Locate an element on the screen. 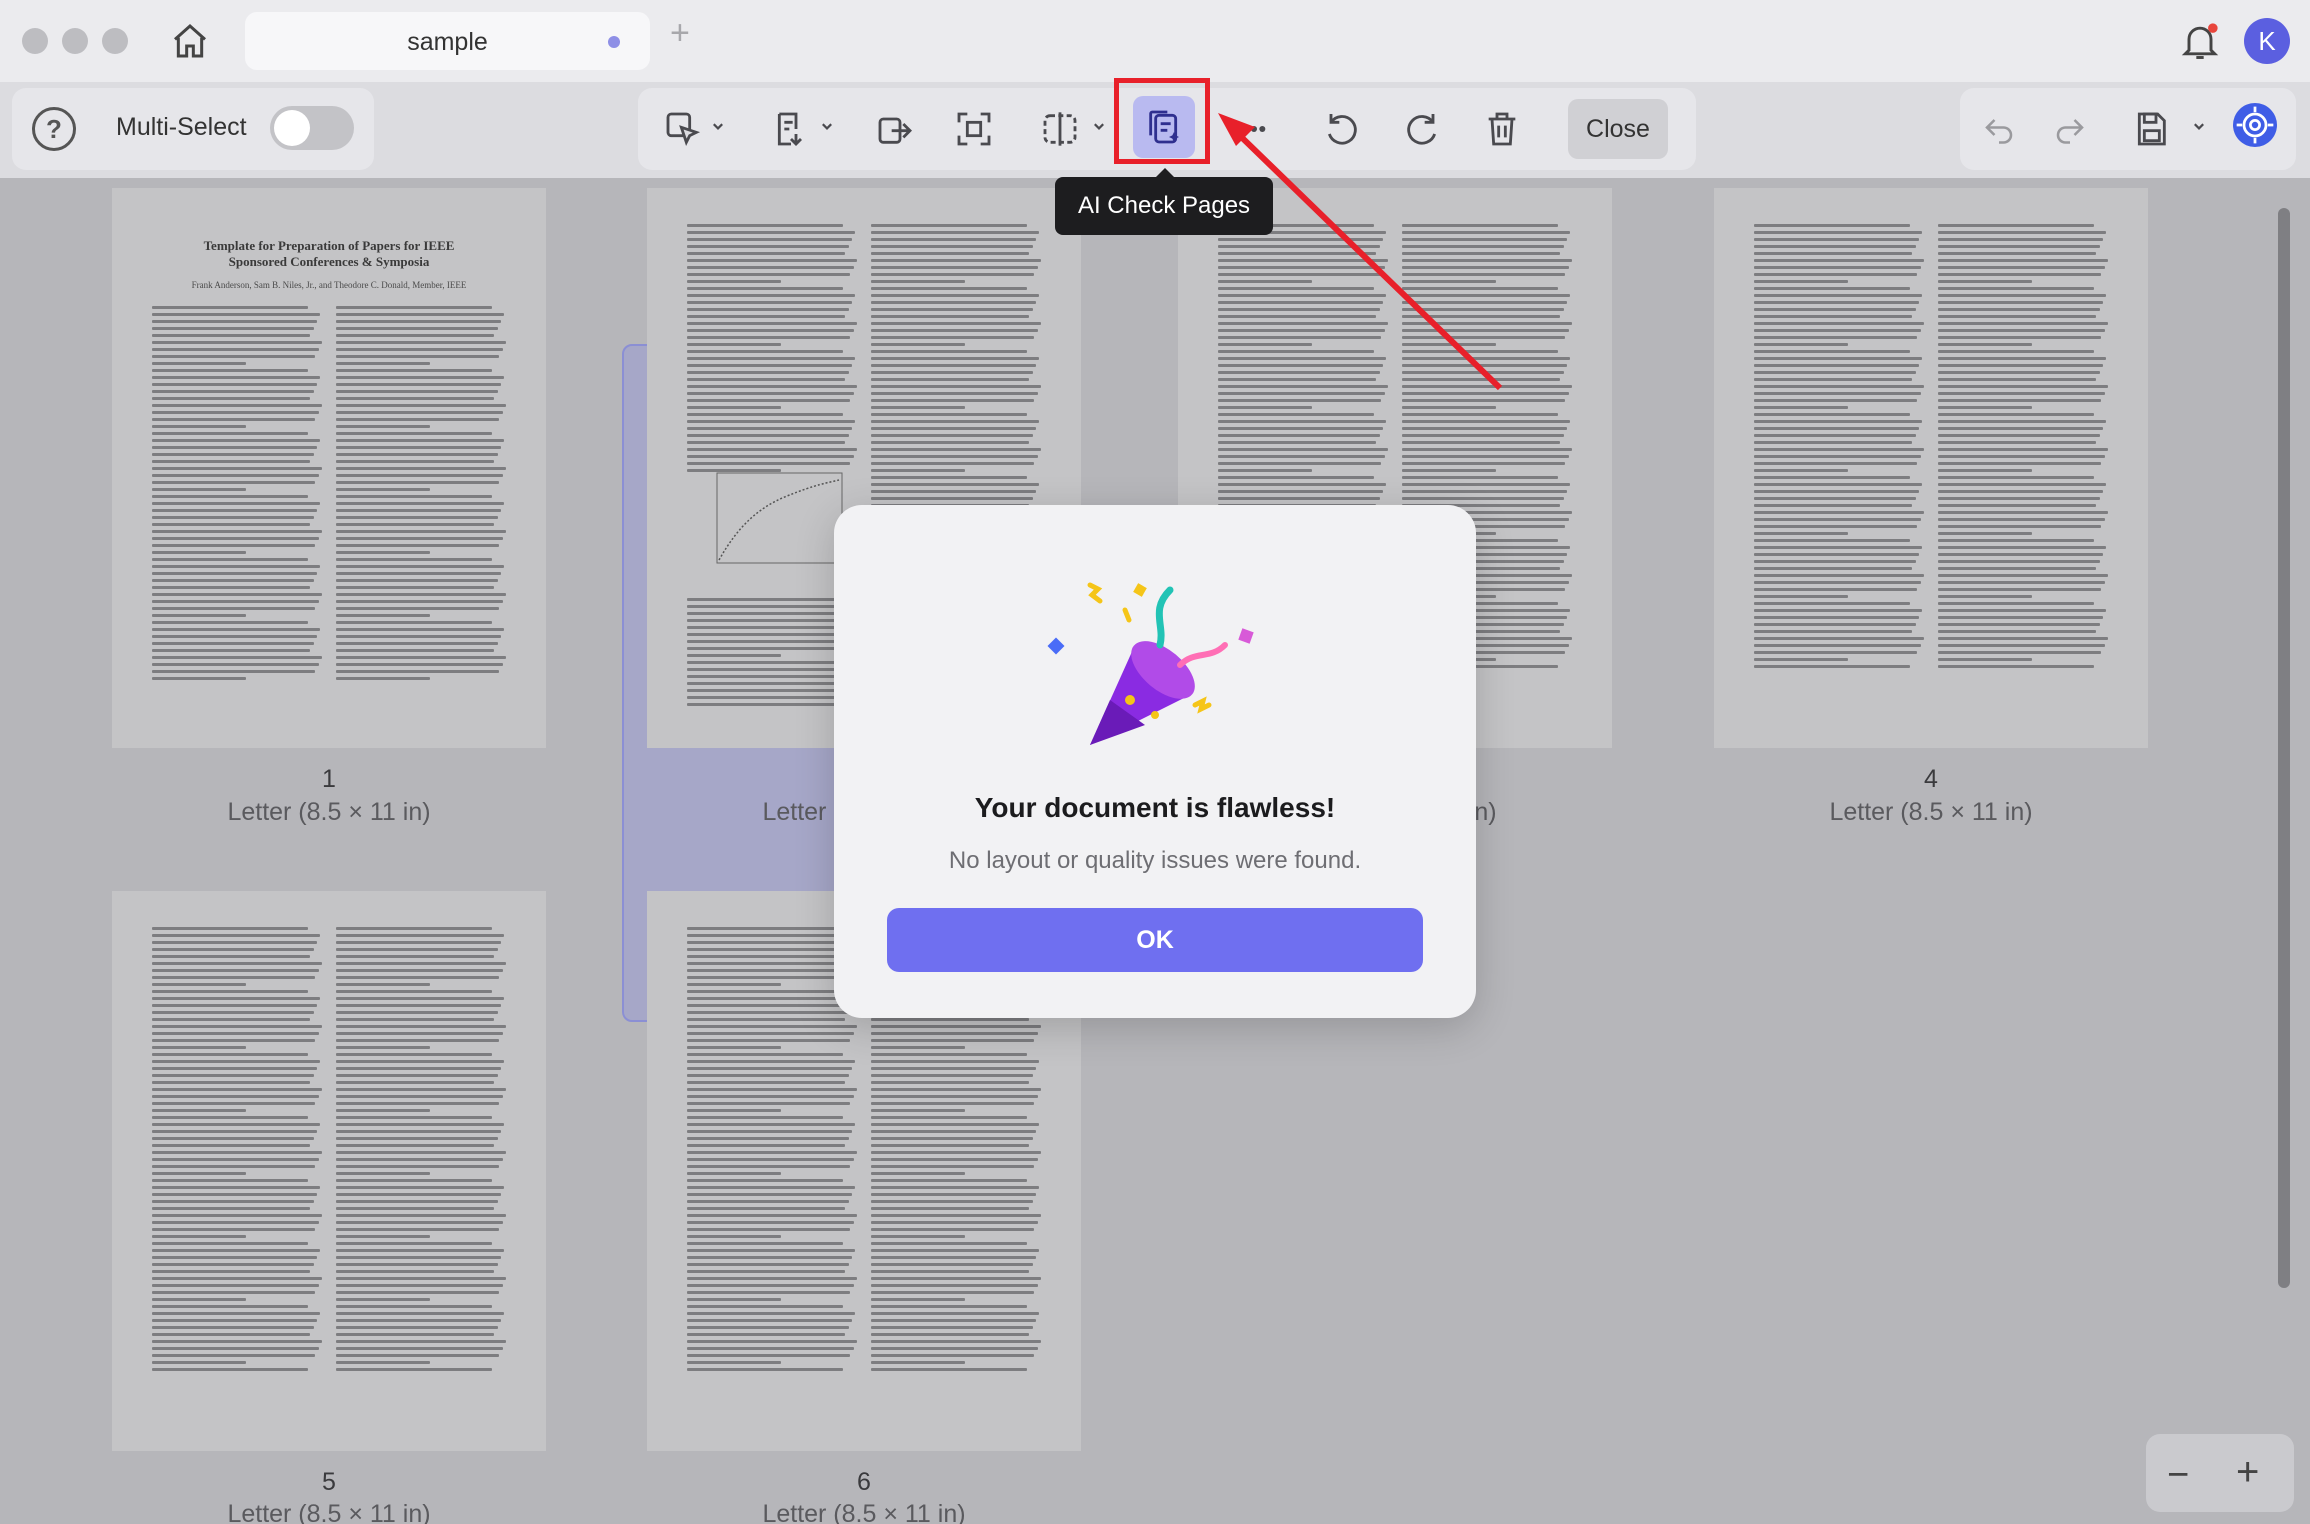  ok-button: OK is located at coordinates (1155, 940).